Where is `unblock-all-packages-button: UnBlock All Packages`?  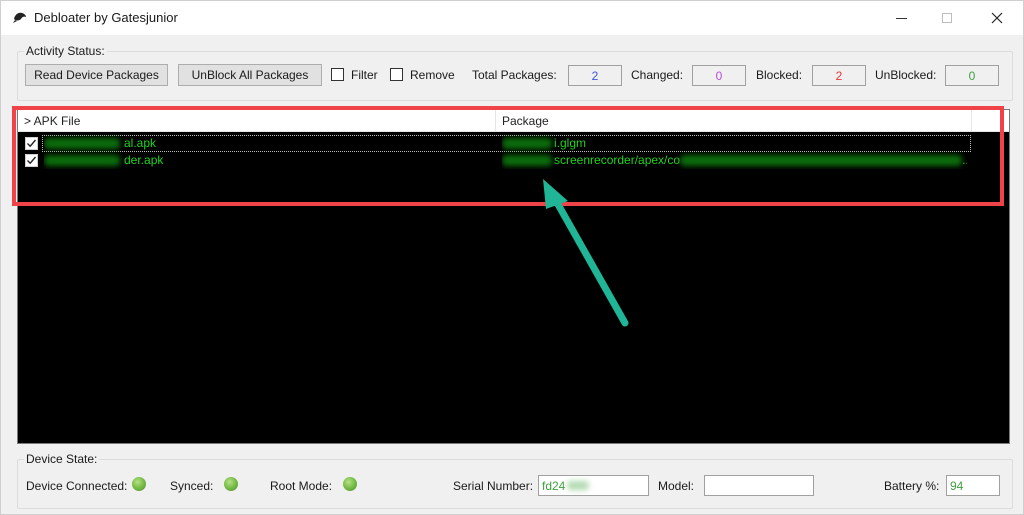 unblock-all-packages-button: UnBlock All Packages is located at coordinates (250, 75).